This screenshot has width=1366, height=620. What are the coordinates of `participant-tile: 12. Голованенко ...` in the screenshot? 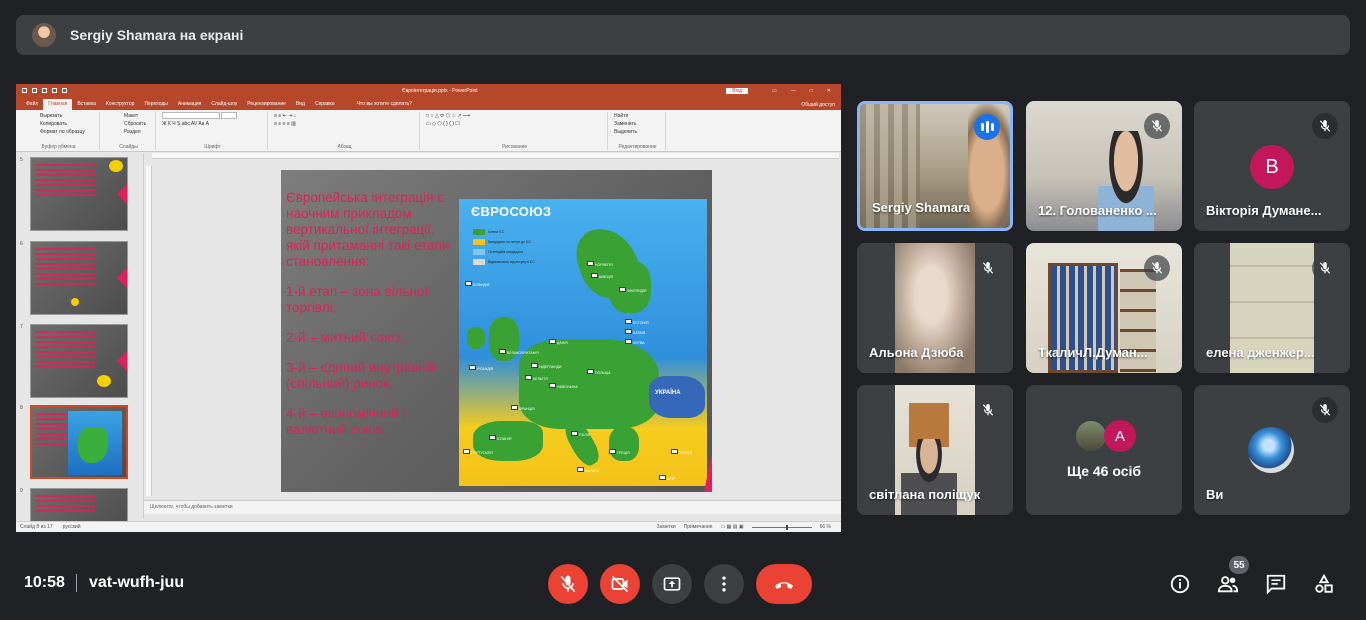 It's located at (1104, 166).